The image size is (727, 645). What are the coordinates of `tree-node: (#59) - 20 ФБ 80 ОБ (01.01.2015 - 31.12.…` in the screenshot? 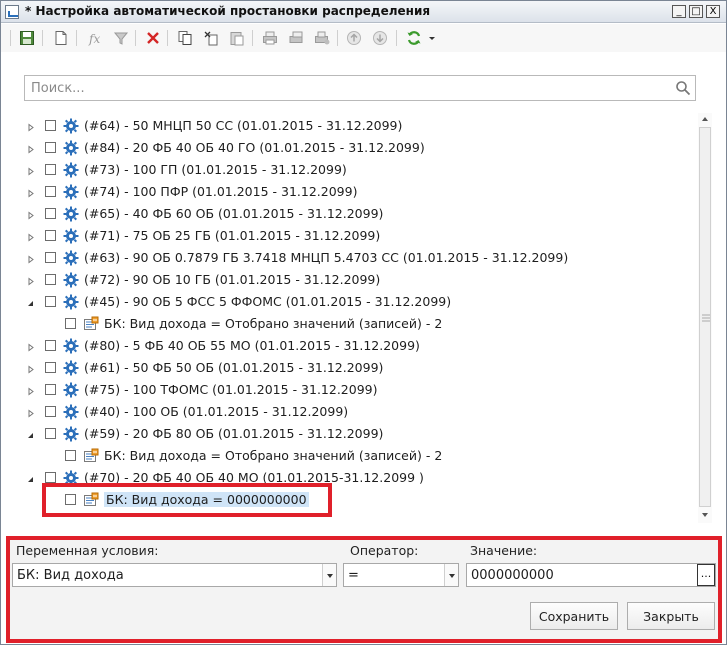 It's located at (350, 434).